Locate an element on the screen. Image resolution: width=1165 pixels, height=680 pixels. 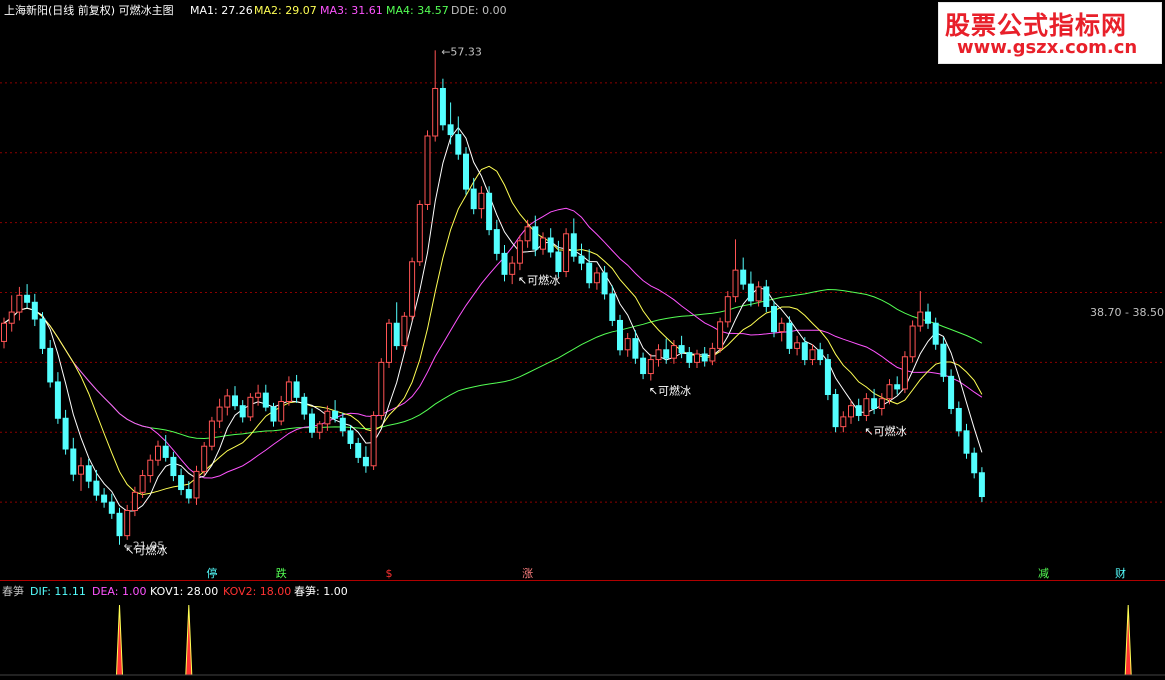
bottom-marker: 减 is located at coordinates (1043, 573).